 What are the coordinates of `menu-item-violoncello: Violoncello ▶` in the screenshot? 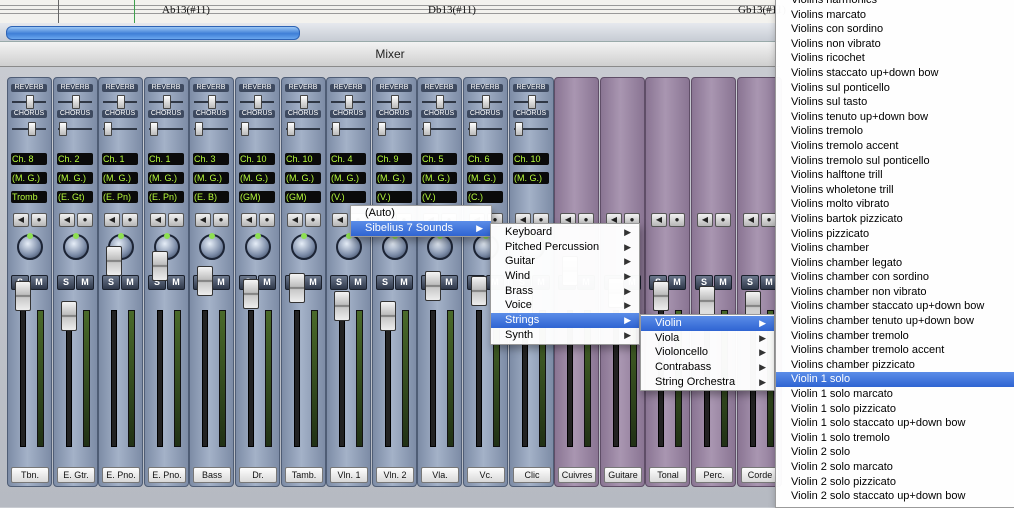 It's located at (707, 352).